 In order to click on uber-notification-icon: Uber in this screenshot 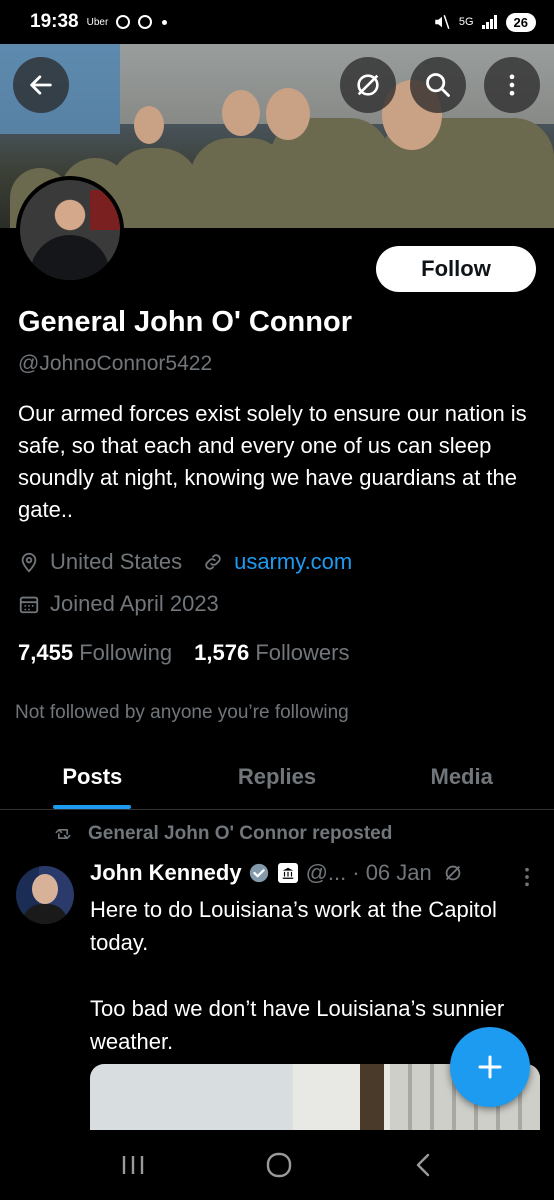, I will do `click(97, 22)`.